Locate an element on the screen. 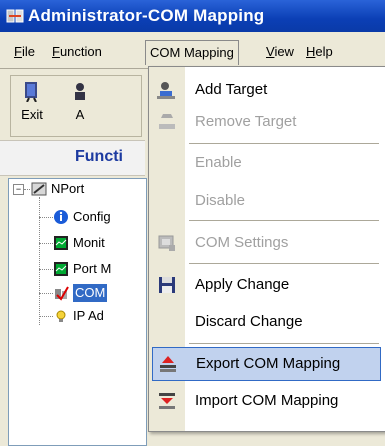 The image size is (385, 446). nport-icon is located at coordinates (39, 189).